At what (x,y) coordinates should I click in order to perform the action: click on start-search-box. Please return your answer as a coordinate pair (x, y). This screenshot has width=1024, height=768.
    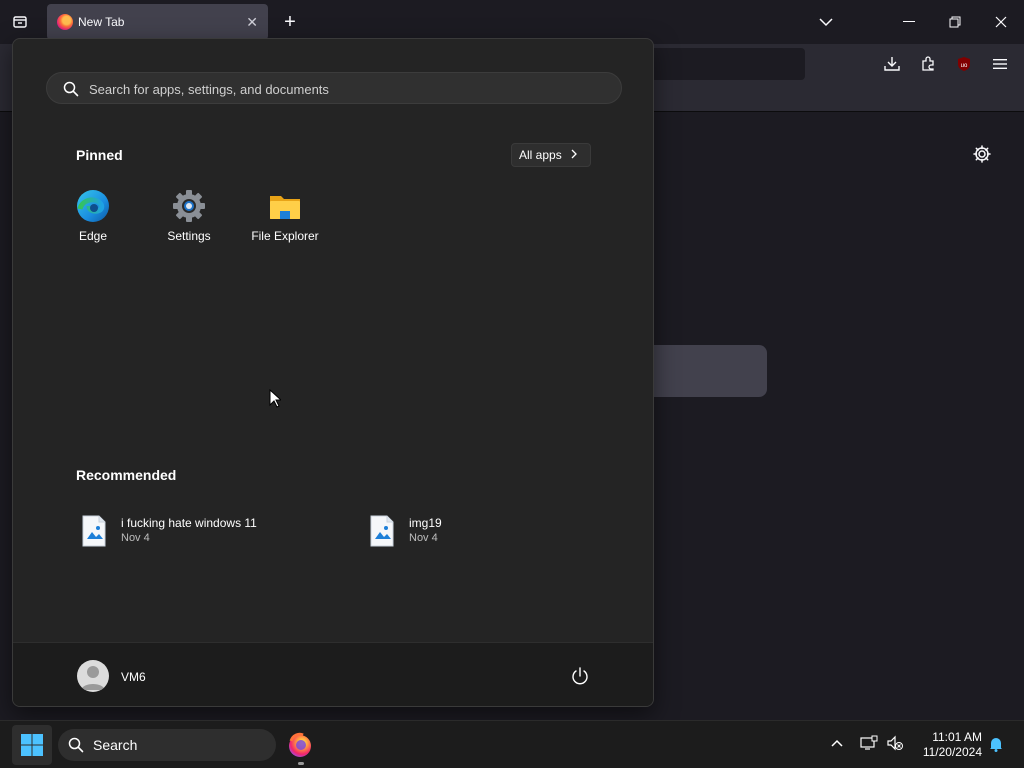
    Looking at the image, I should click on (334, 88).